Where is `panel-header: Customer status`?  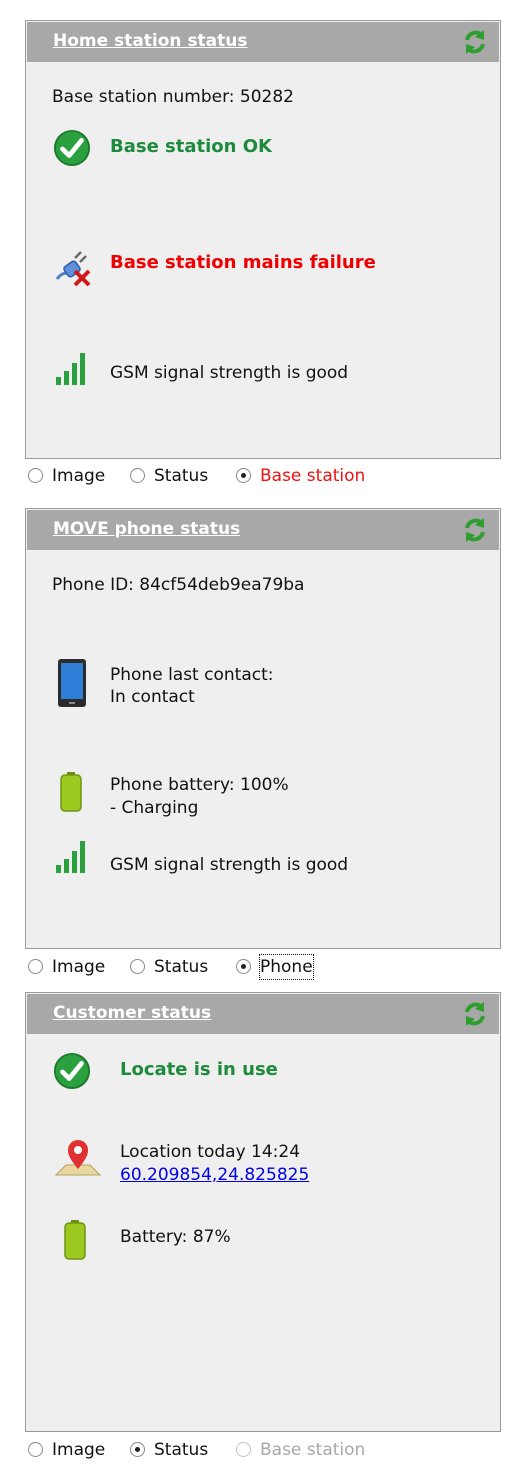
panel-header: Customer status is located at coordinates (263, 1014).